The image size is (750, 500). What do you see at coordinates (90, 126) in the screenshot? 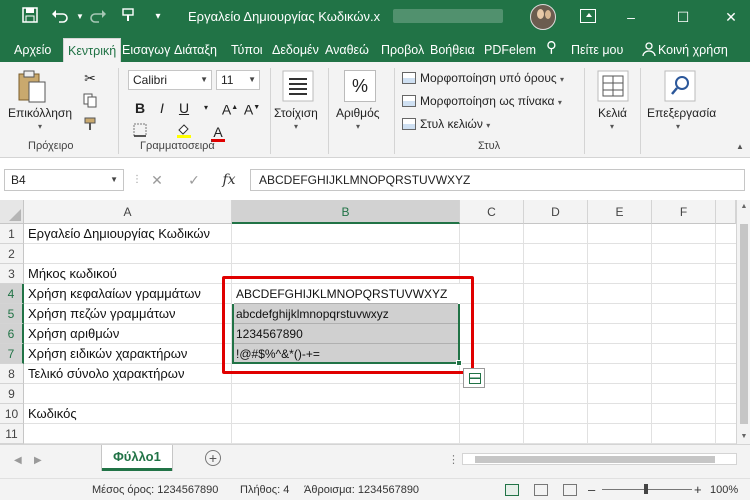
I see `format-painter-icon` at bounding box center [90, 126].